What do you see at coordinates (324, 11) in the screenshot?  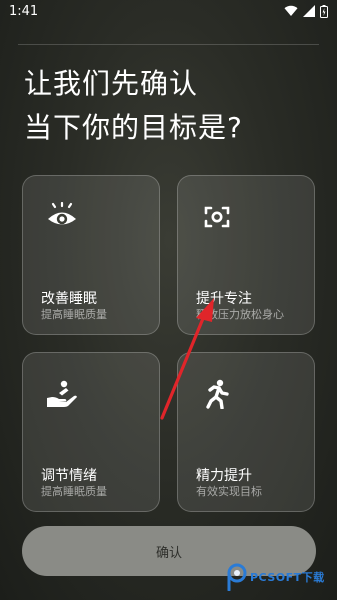 I see `battery-icon` at bounding box center [324, 11].